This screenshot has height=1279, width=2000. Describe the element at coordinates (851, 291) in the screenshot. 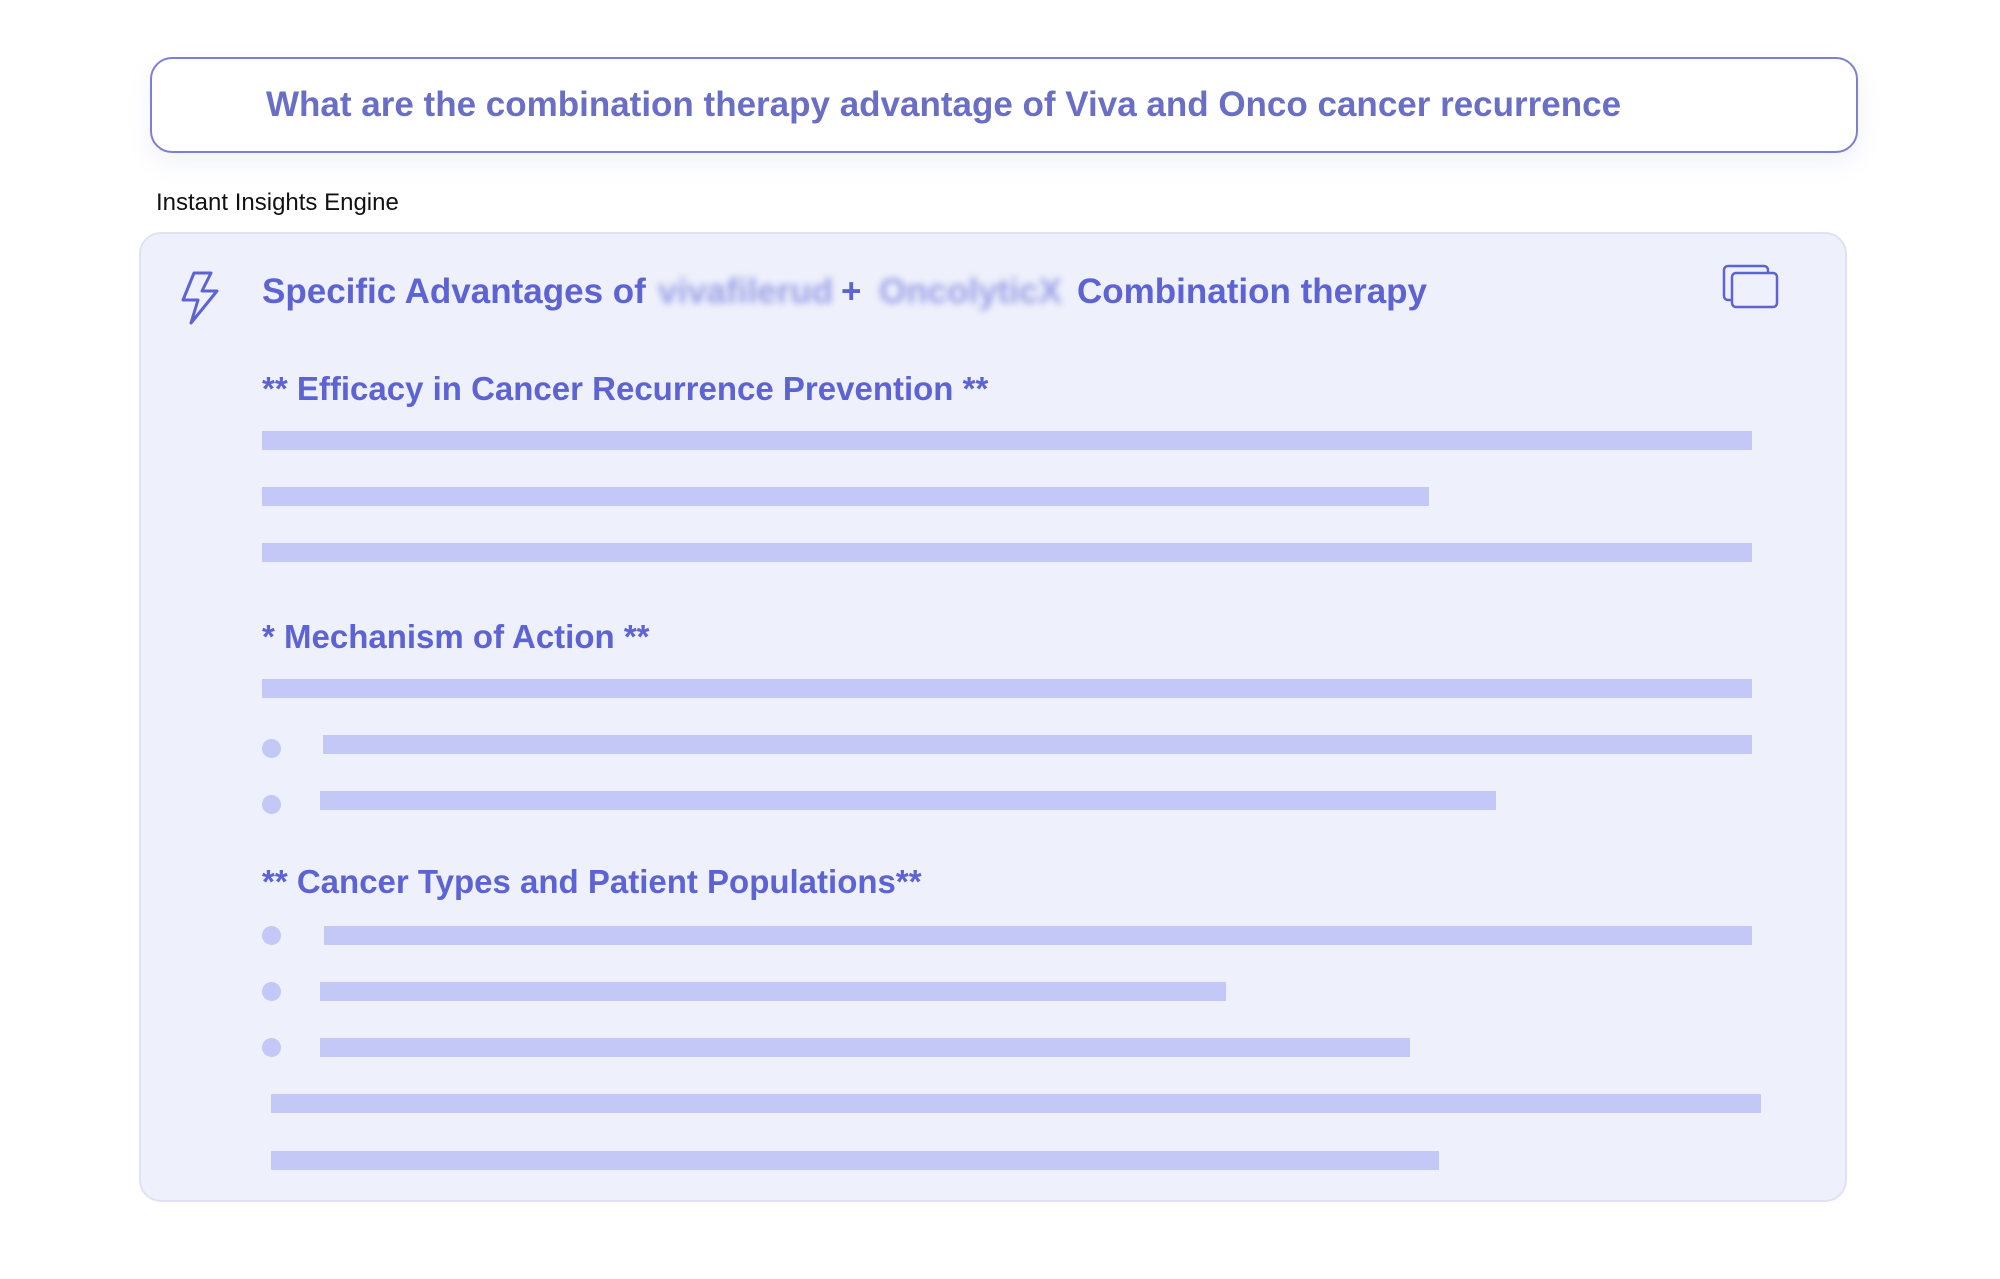

I see `plus-sign: +` at that location.